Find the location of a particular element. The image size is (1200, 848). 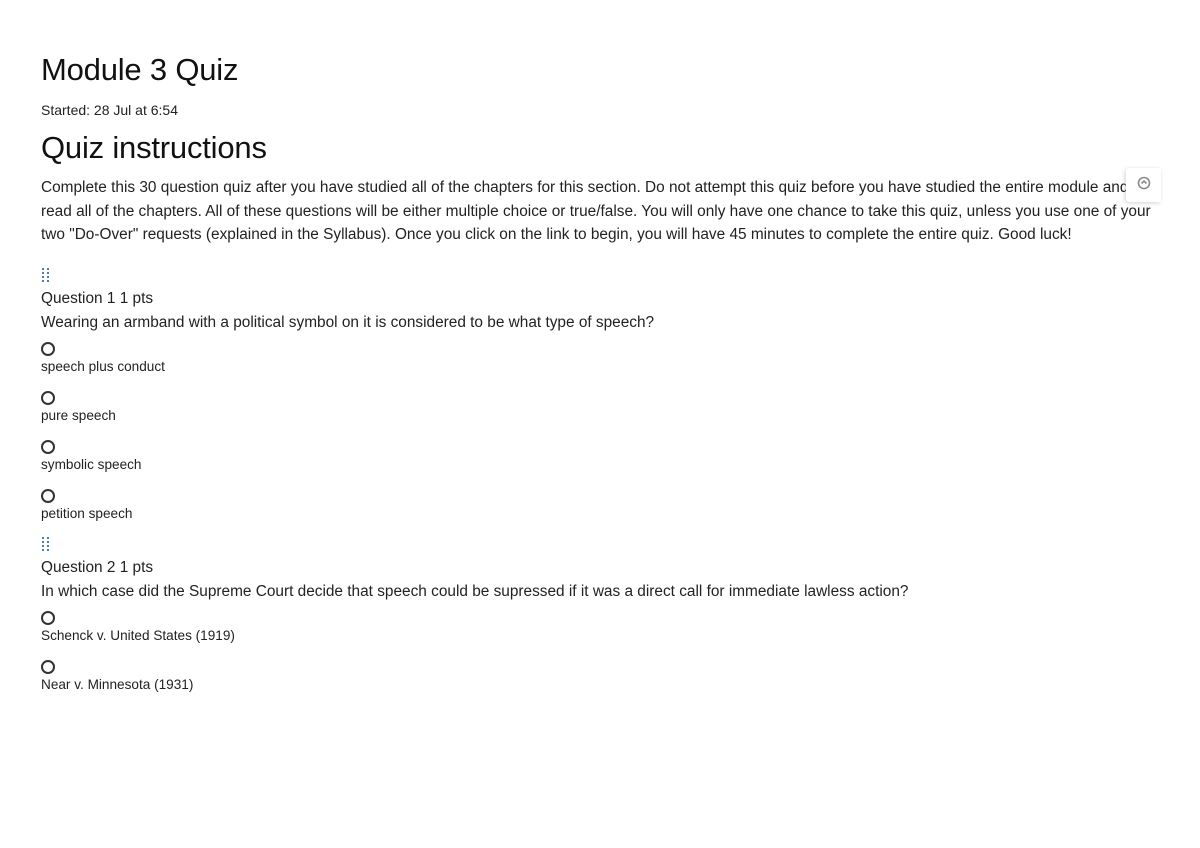

answer-option: speech plus conduct is located at coordinates (601, 358).